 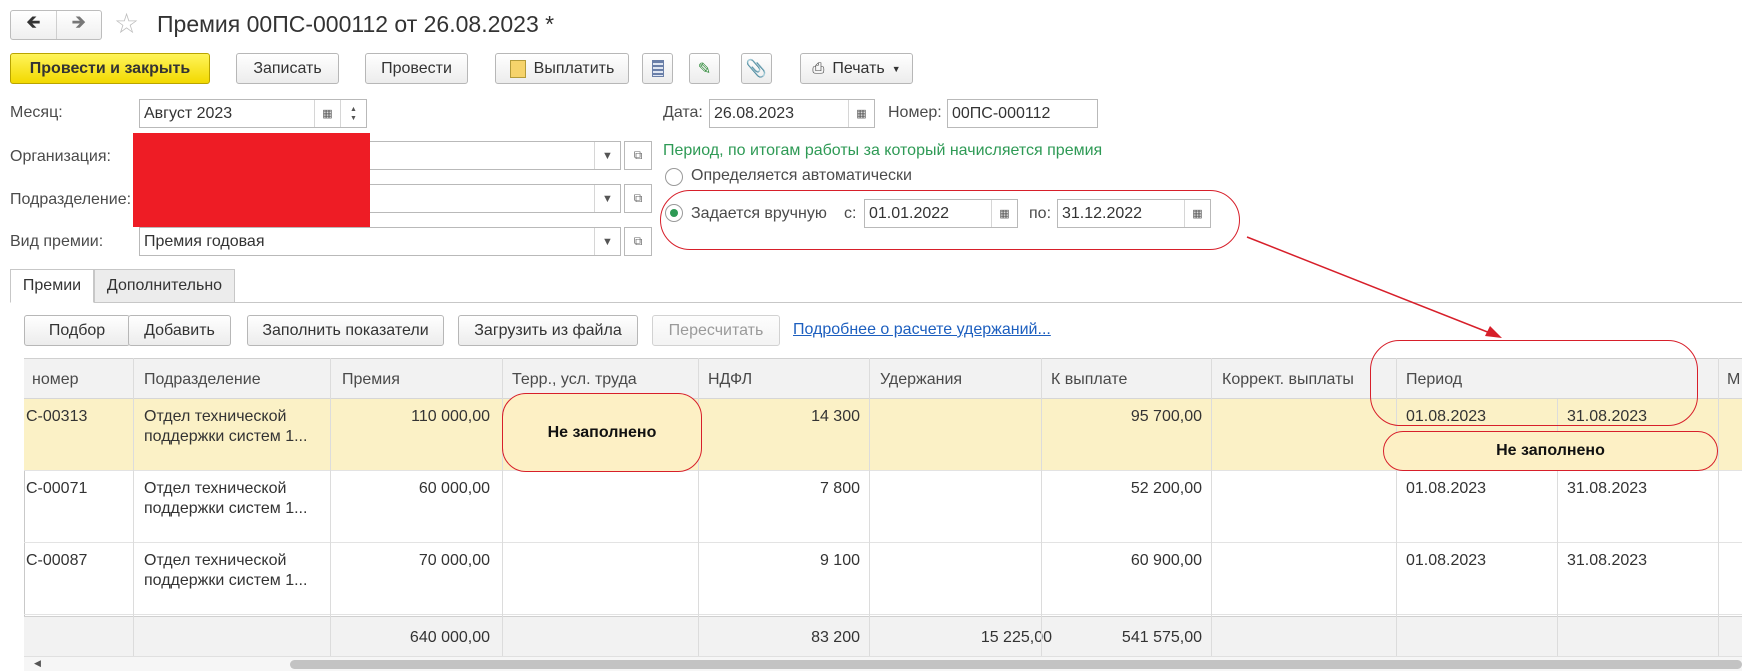 I want to click on annotation-not-filled-period: Не заполнено, so click(x=1550, y=451).